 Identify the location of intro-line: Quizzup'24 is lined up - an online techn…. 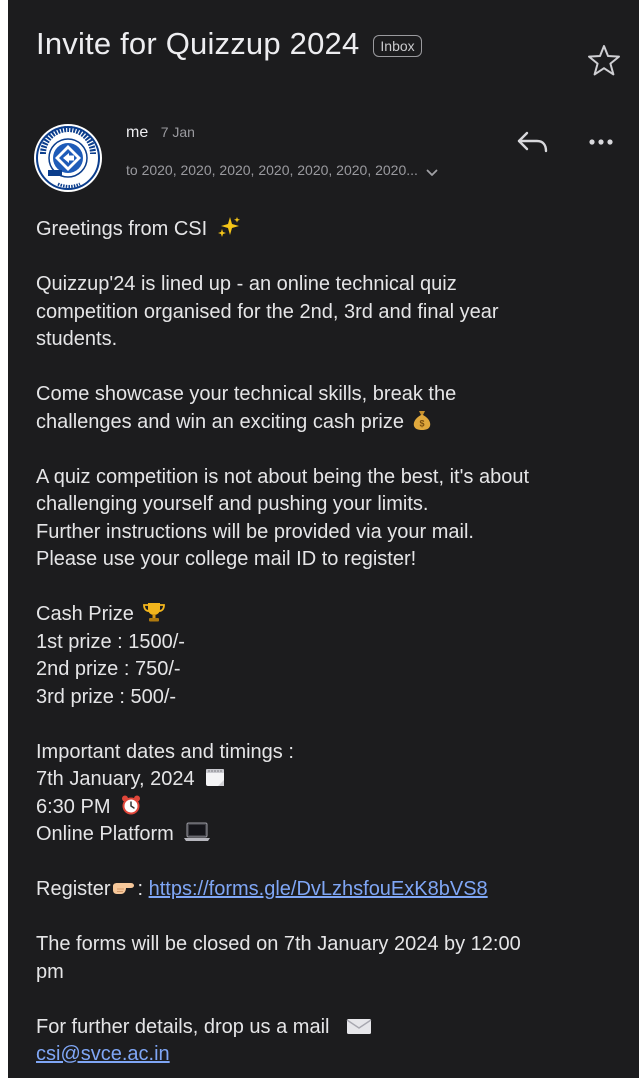
(246, 284).